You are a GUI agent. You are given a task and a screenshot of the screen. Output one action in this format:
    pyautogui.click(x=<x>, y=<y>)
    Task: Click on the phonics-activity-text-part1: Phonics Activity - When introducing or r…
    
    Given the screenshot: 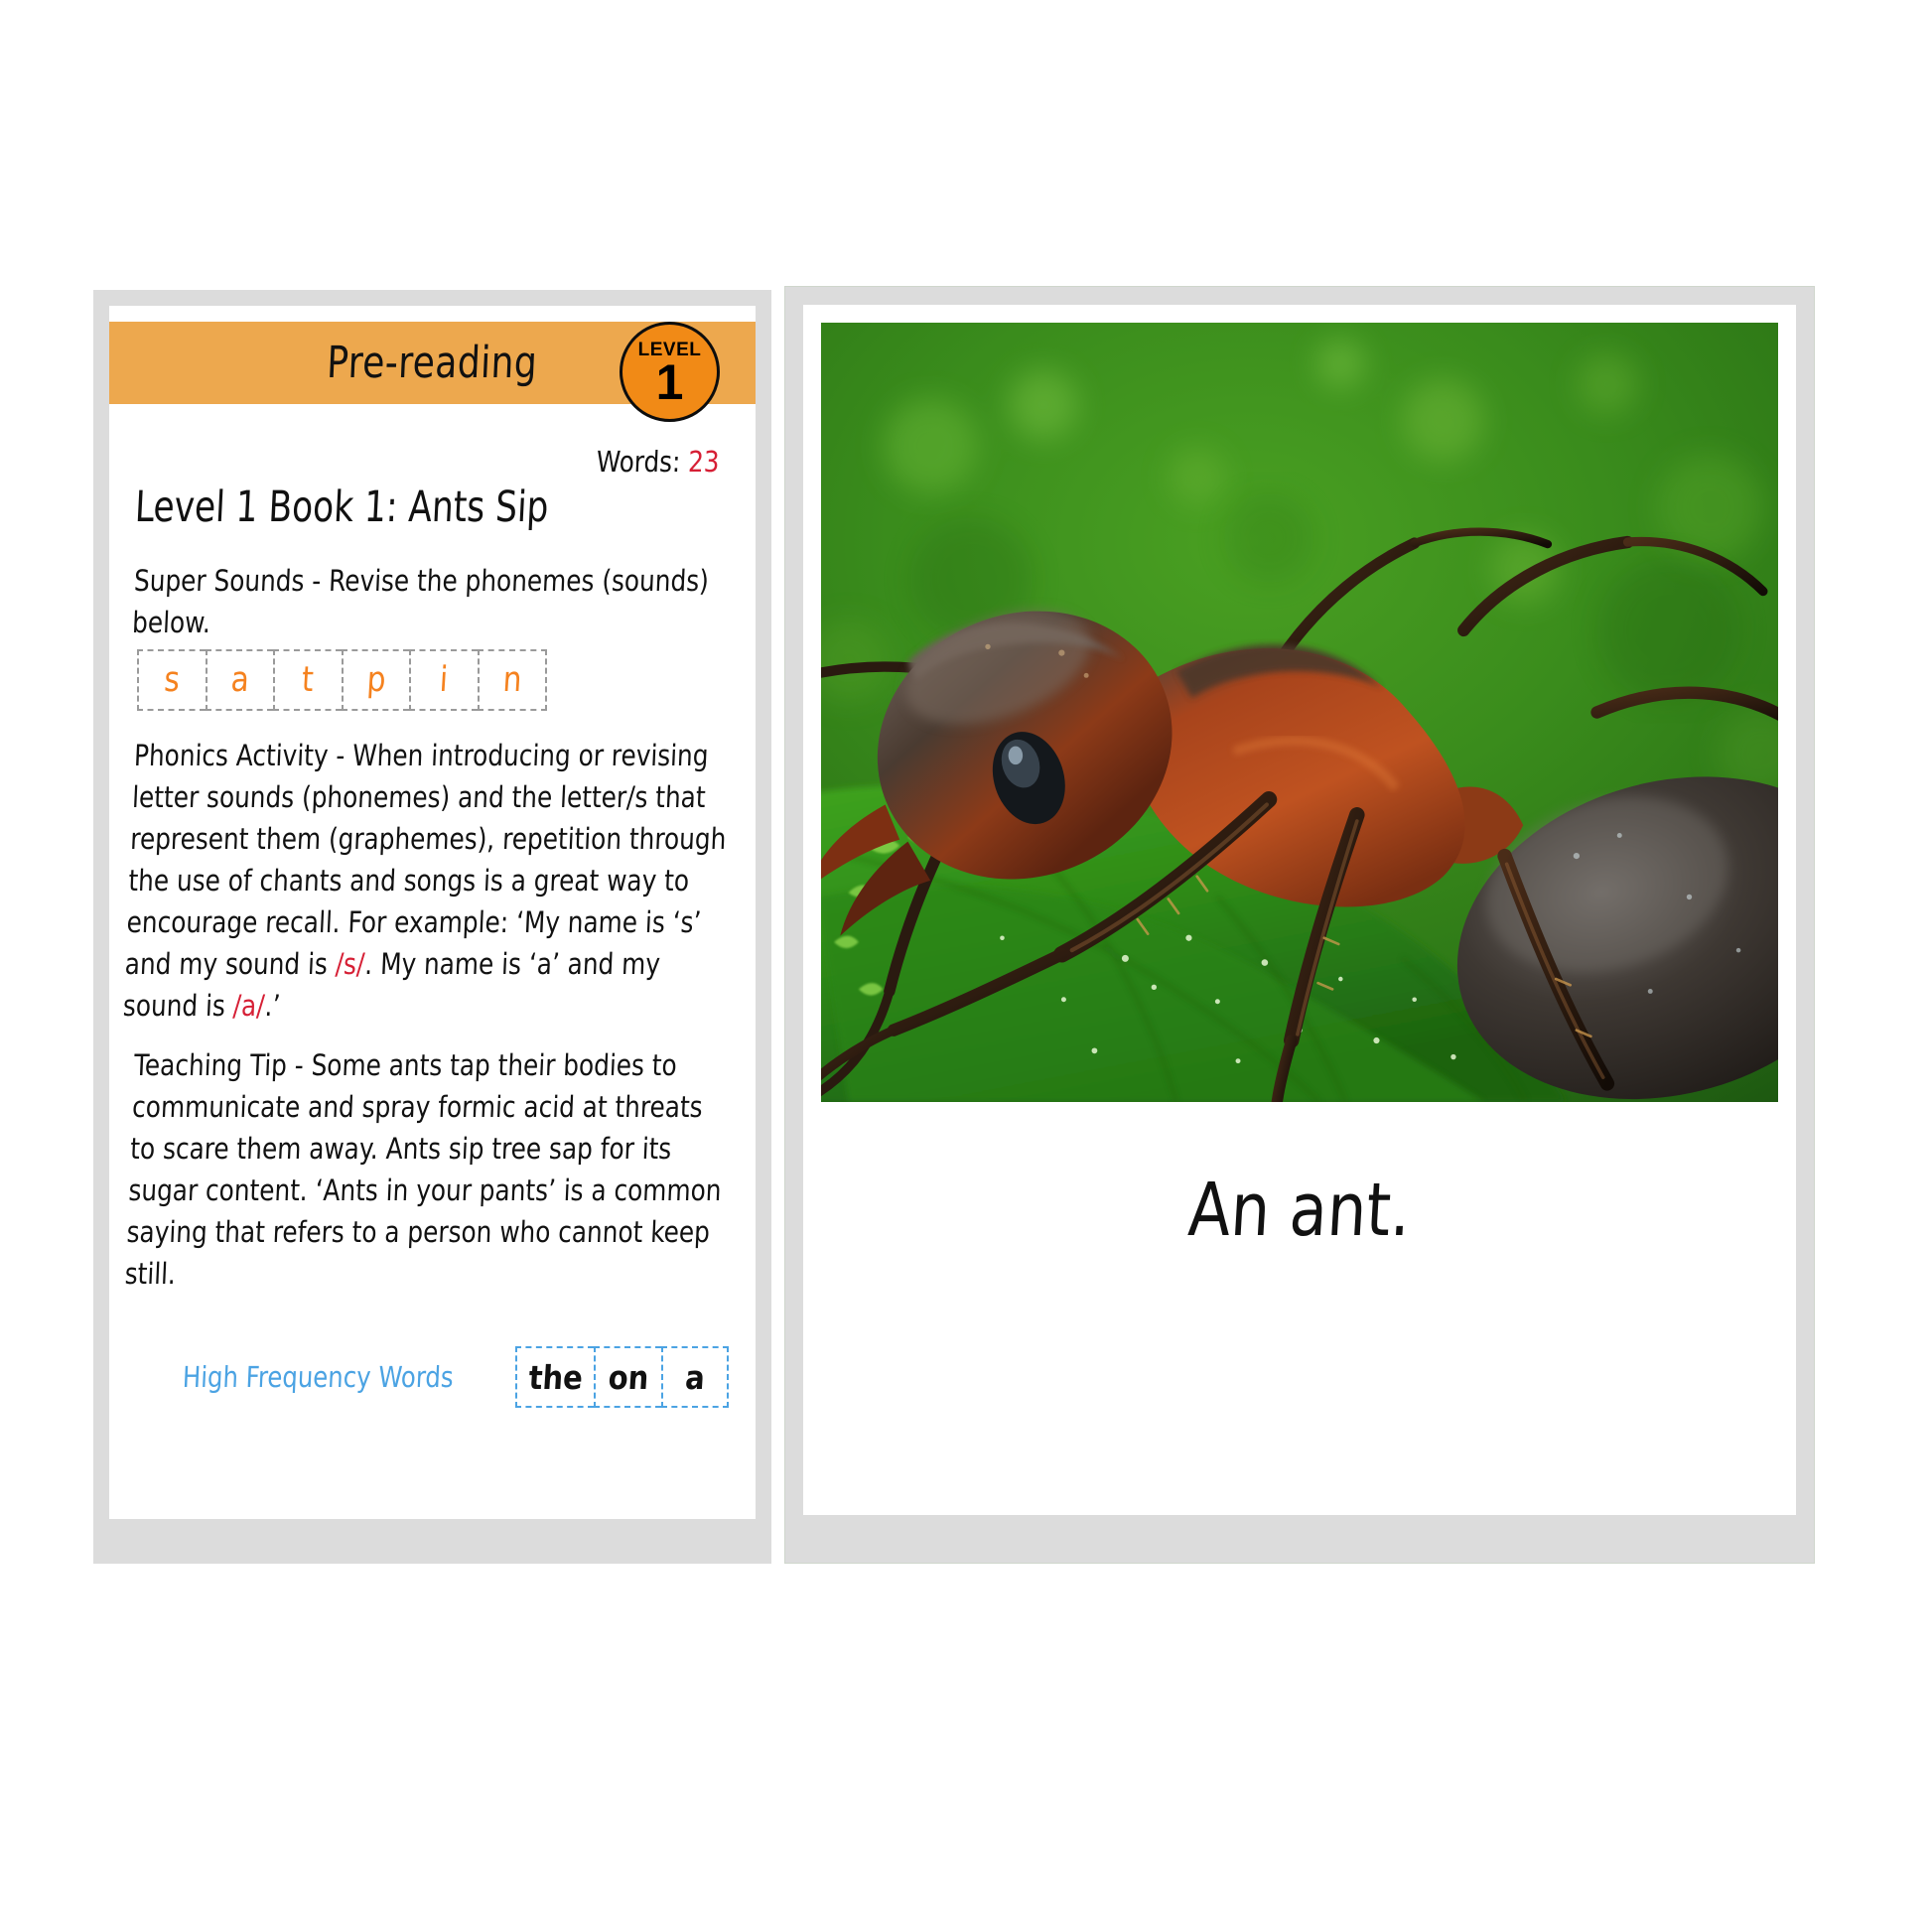 What is the action you would take?
    pyautogui.click(x=426, y=860)
    